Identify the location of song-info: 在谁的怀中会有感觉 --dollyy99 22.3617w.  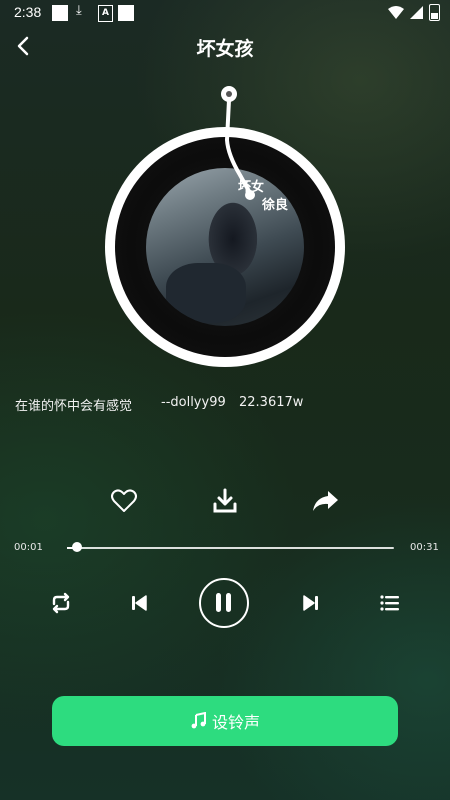
(159, 404).